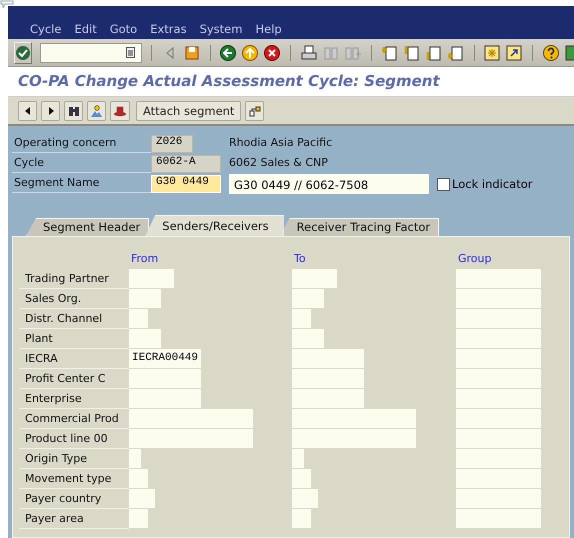 This screenshot has height=538, width=574. I want to click on hat-icon, so click(120, 110).